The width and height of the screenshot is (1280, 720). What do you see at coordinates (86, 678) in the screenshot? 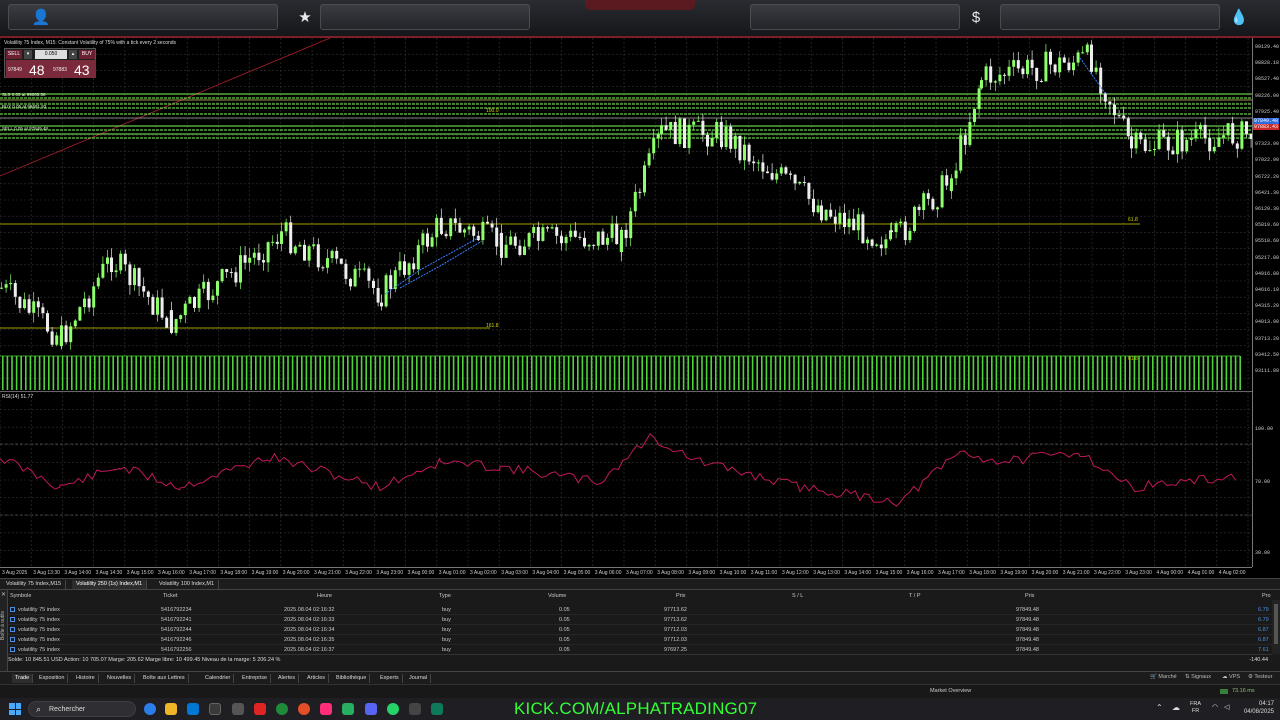
I see `tab-history: Histoire` at bounding box center [86, 678].